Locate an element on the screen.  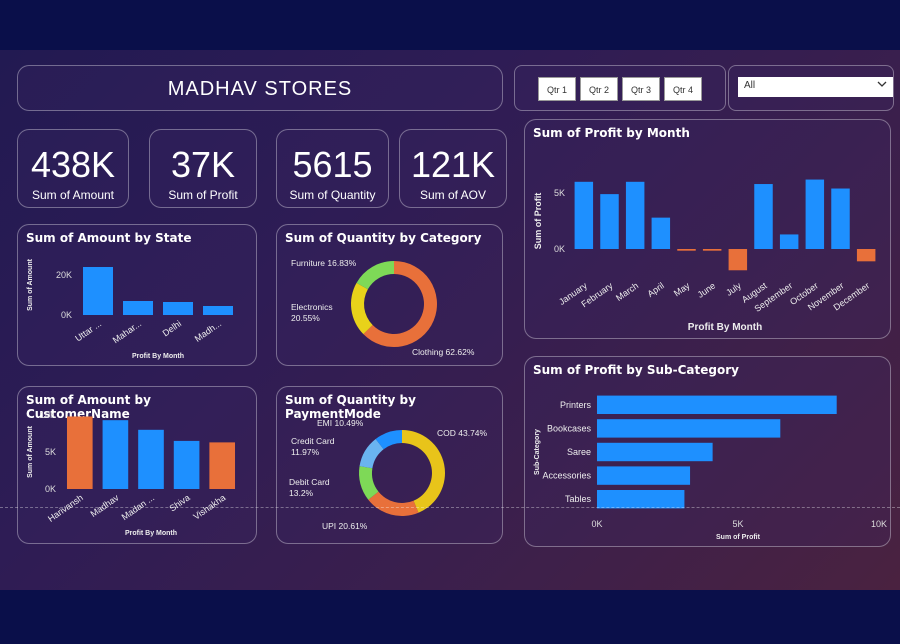
x-tick-label-2: March is located at coordinates (627, 291).